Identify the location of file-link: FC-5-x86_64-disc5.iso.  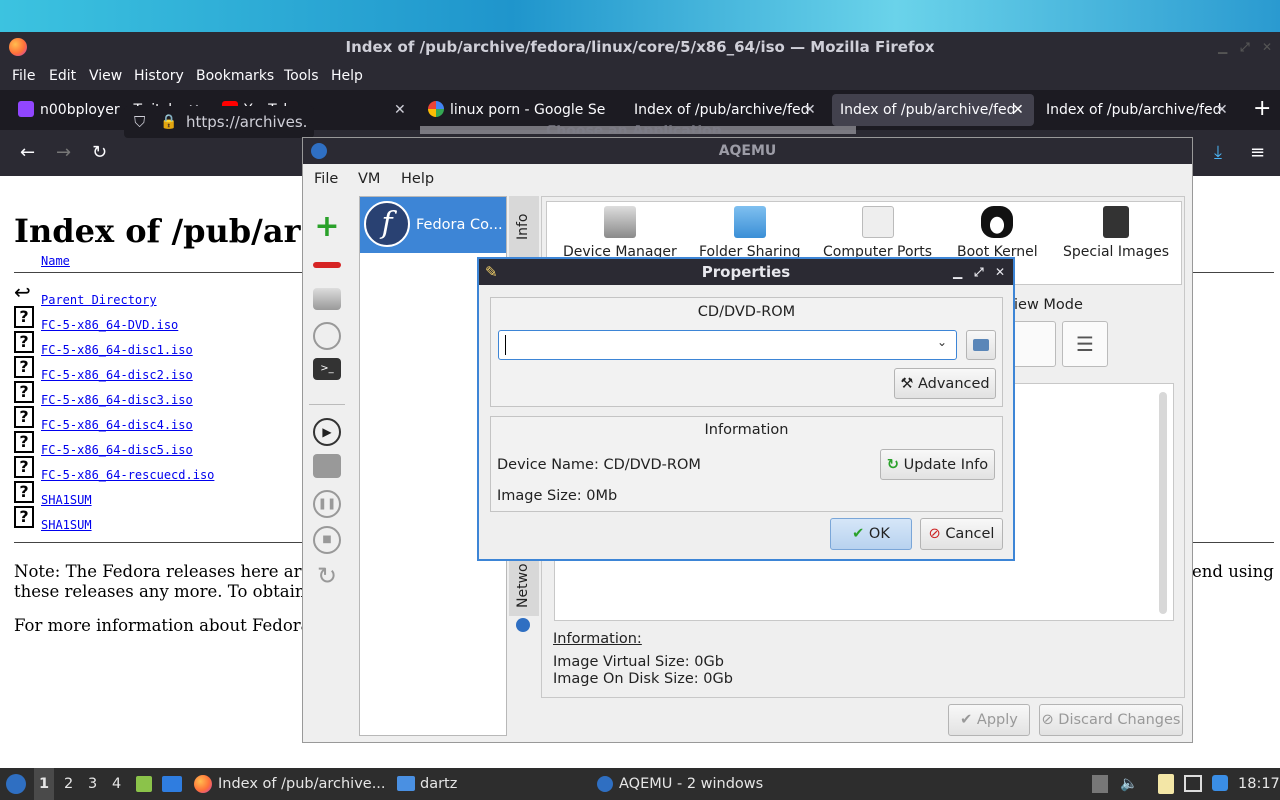
(117, 450).